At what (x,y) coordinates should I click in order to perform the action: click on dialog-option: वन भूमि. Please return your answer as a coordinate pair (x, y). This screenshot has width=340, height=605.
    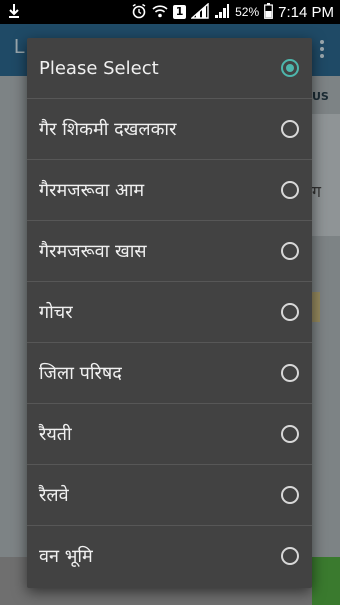
    Looking at the image, I should click on (169, 556).